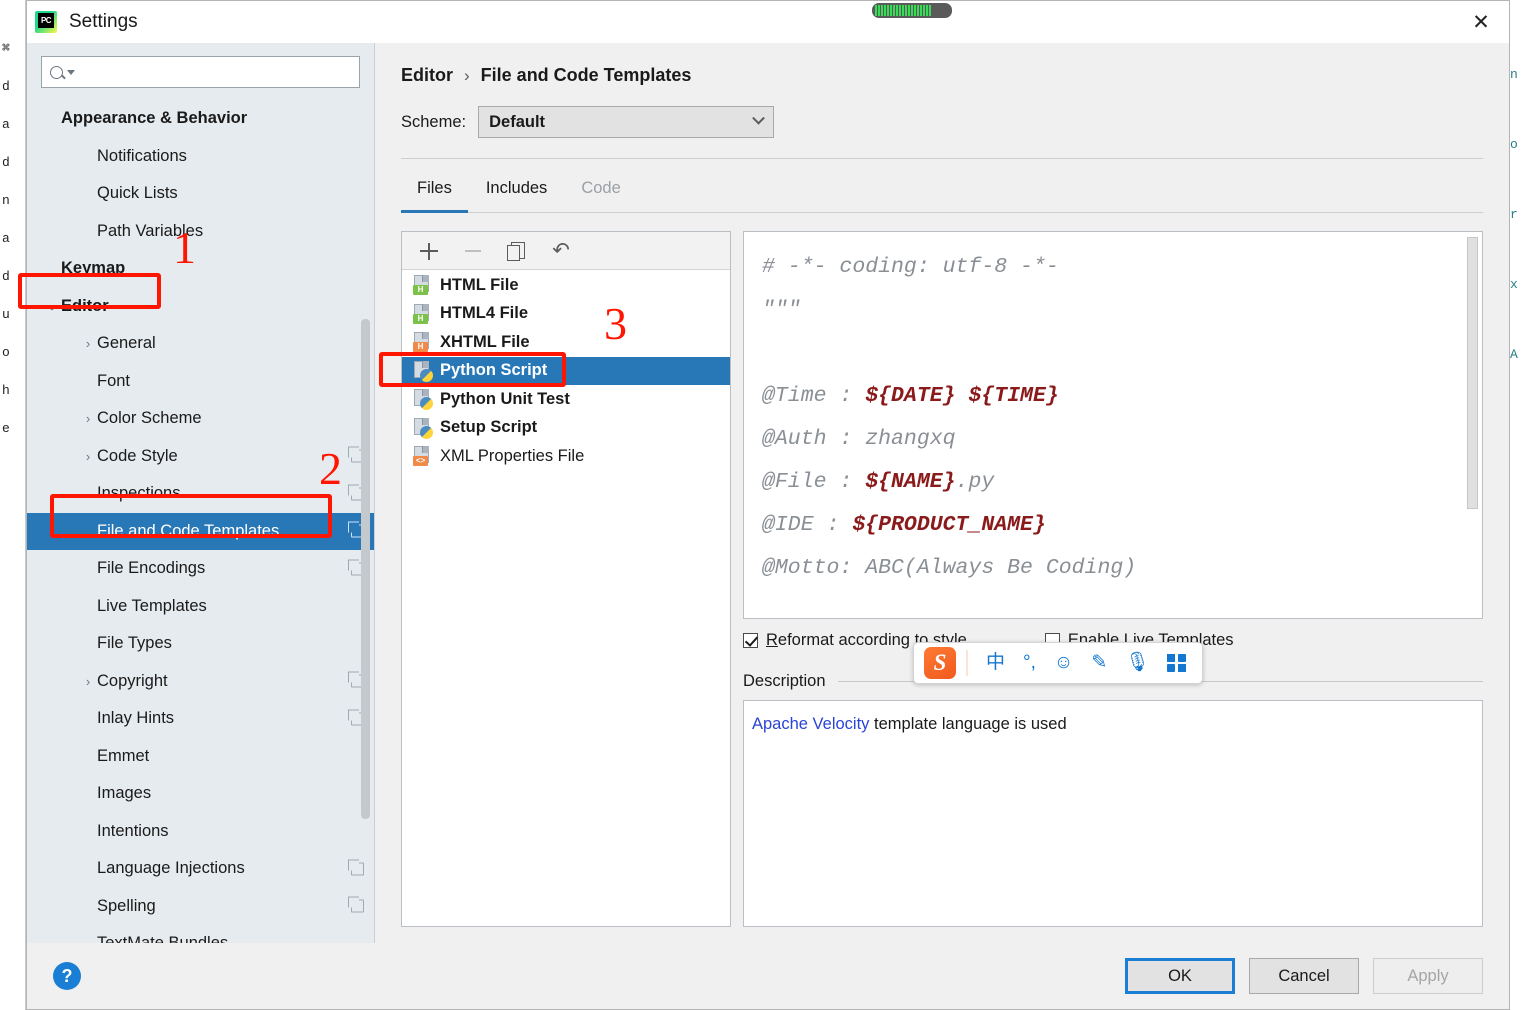 This screenshot has height=1010, width=1530. What do you see at coordinates (200, 934) in the screenshot?
I see `sidebar-item-textmate-bundles: TextMate Bundles` at bounding box center [200, 934].